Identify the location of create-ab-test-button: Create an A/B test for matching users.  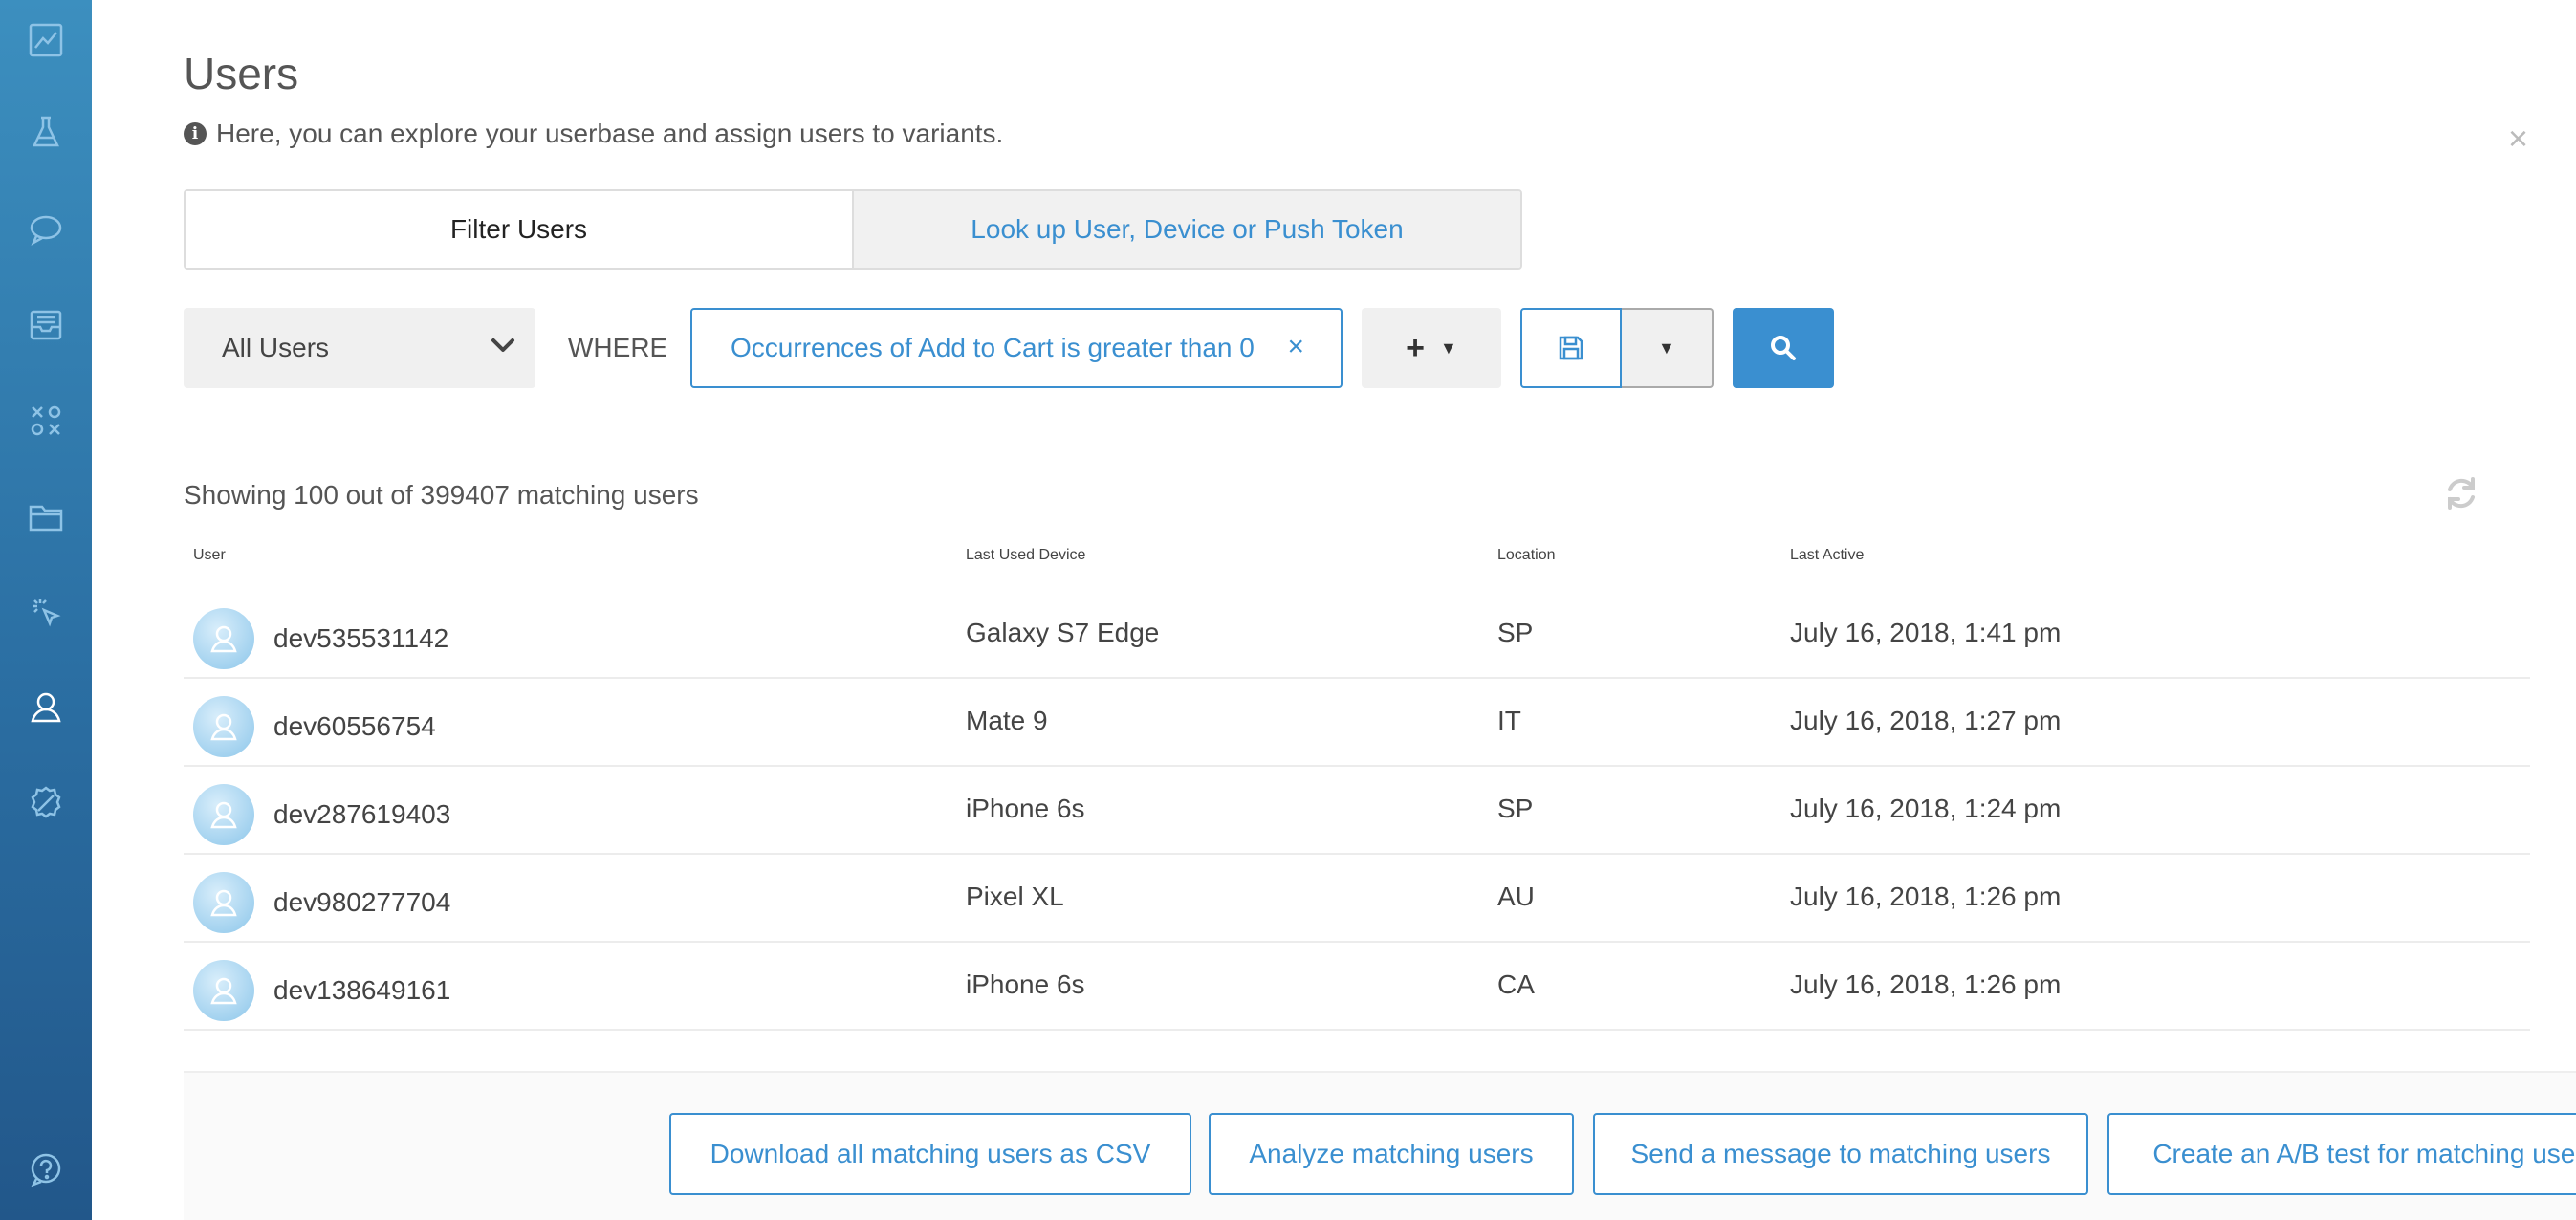
(2341, 1154).